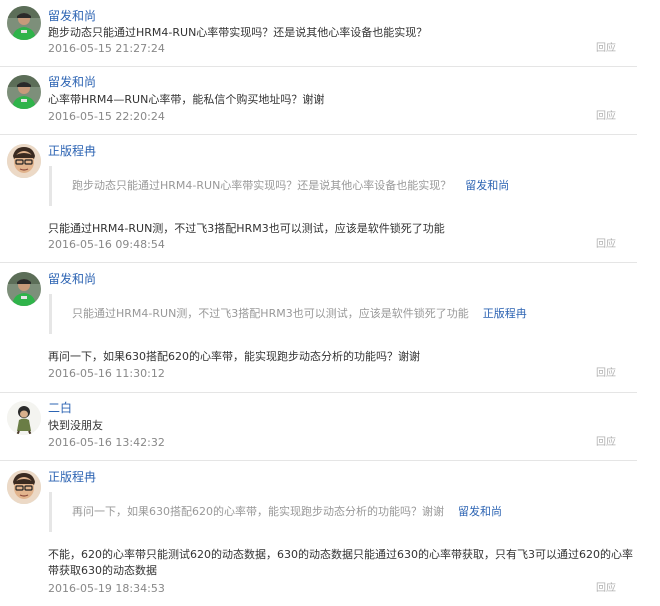 This screenshot has height=606, width=660. What do you see at coordinates (106, 442) in the screenshot?
I see `comment-timestamp: 2016-05-16 13:42:32` at bounding box center [106, 442].